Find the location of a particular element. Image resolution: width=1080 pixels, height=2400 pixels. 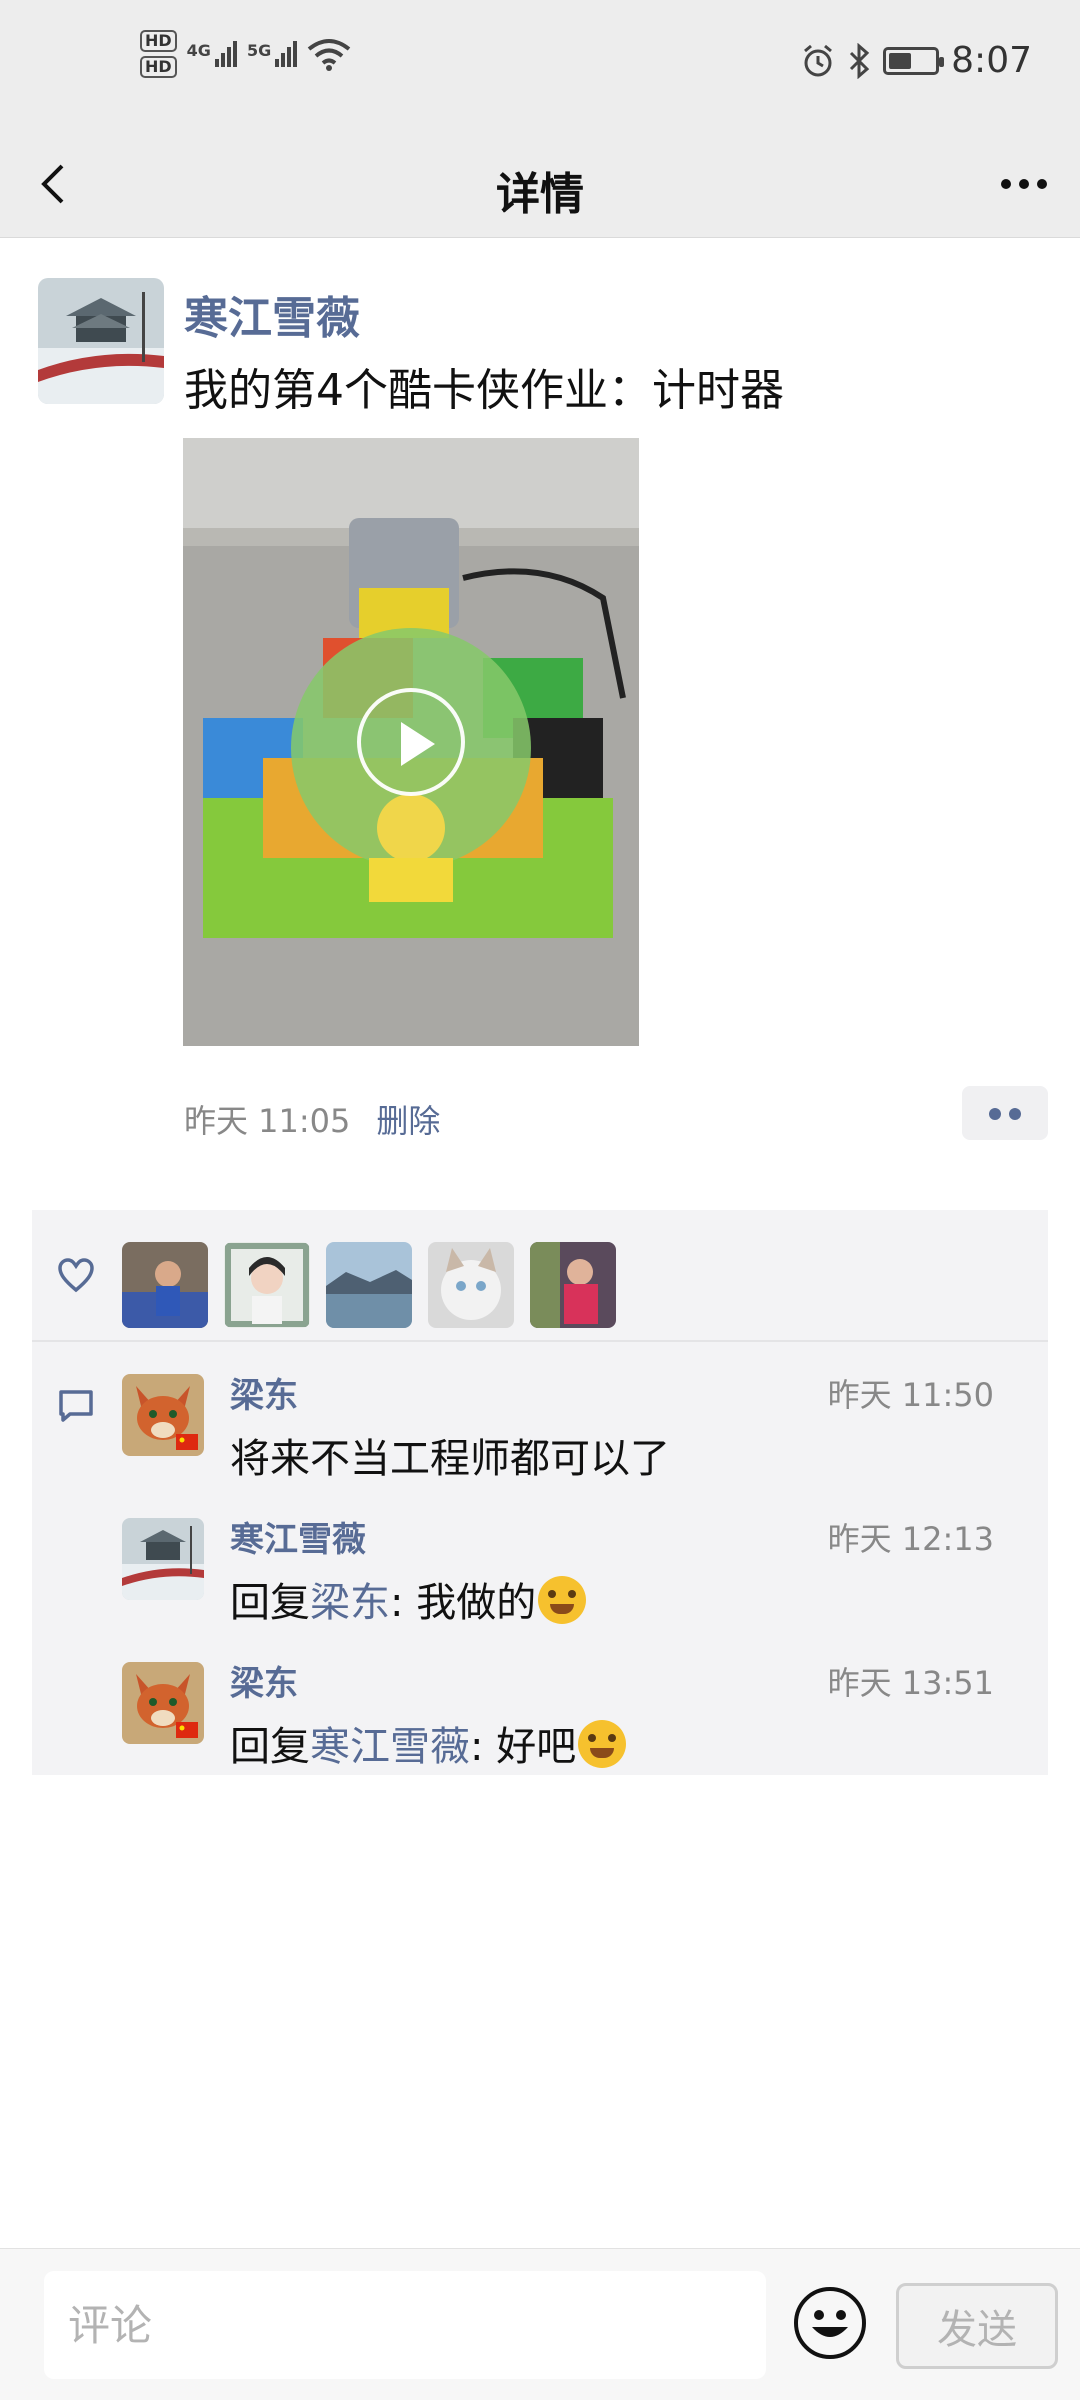

network-type-2: 5G is located at coordinates (259, 50).